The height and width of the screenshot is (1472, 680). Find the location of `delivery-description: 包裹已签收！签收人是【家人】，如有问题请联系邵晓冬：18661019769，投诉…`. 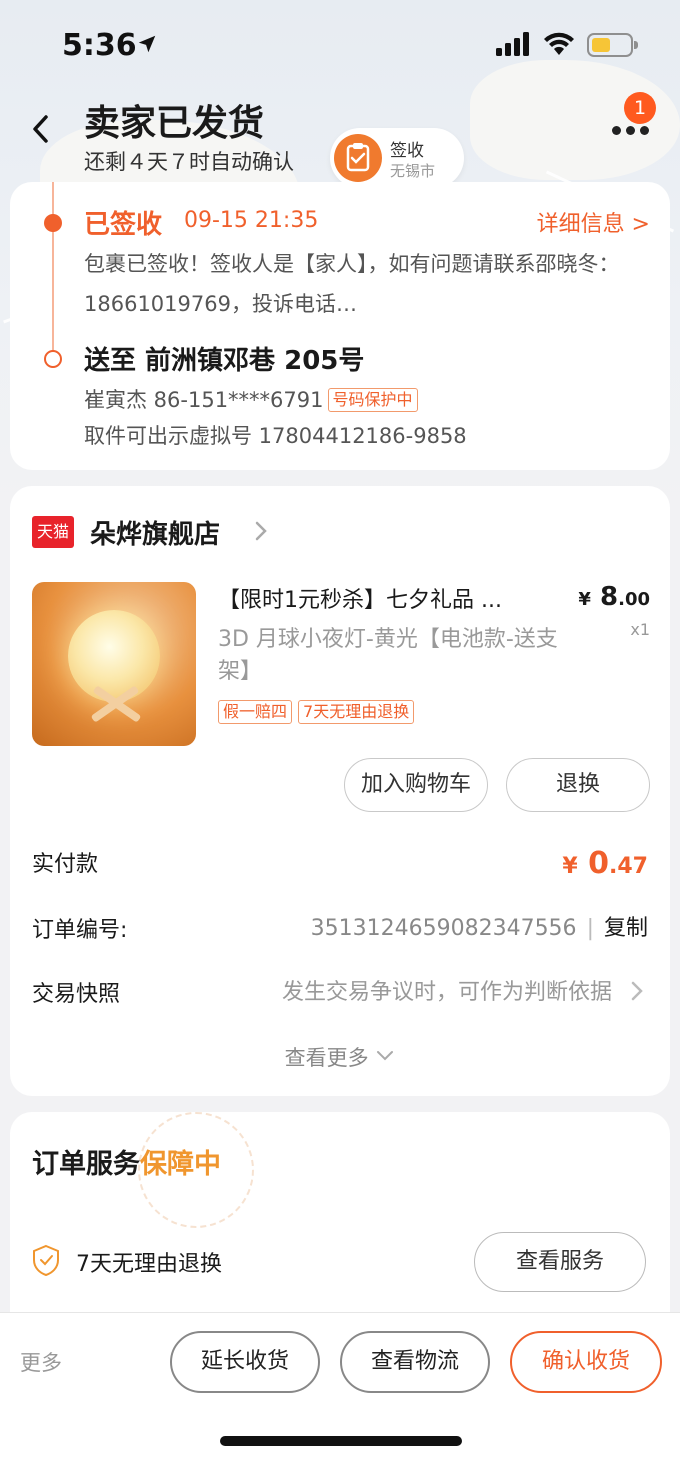

delivery-description: 包裹已签收！签收人是【家人】，如有问题请联系邵晓冬：18661019769，投诉… is located at coordinates (352, 284).